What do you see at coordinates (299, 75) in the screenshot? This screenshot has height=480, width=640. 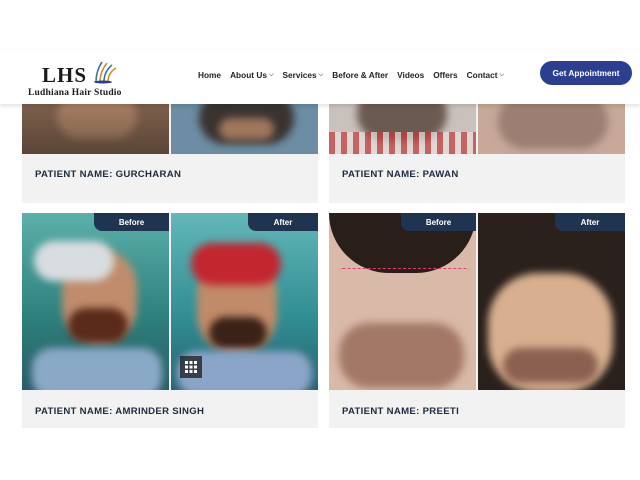 I see `nav-label: Services` at bounding box center [299, 75].